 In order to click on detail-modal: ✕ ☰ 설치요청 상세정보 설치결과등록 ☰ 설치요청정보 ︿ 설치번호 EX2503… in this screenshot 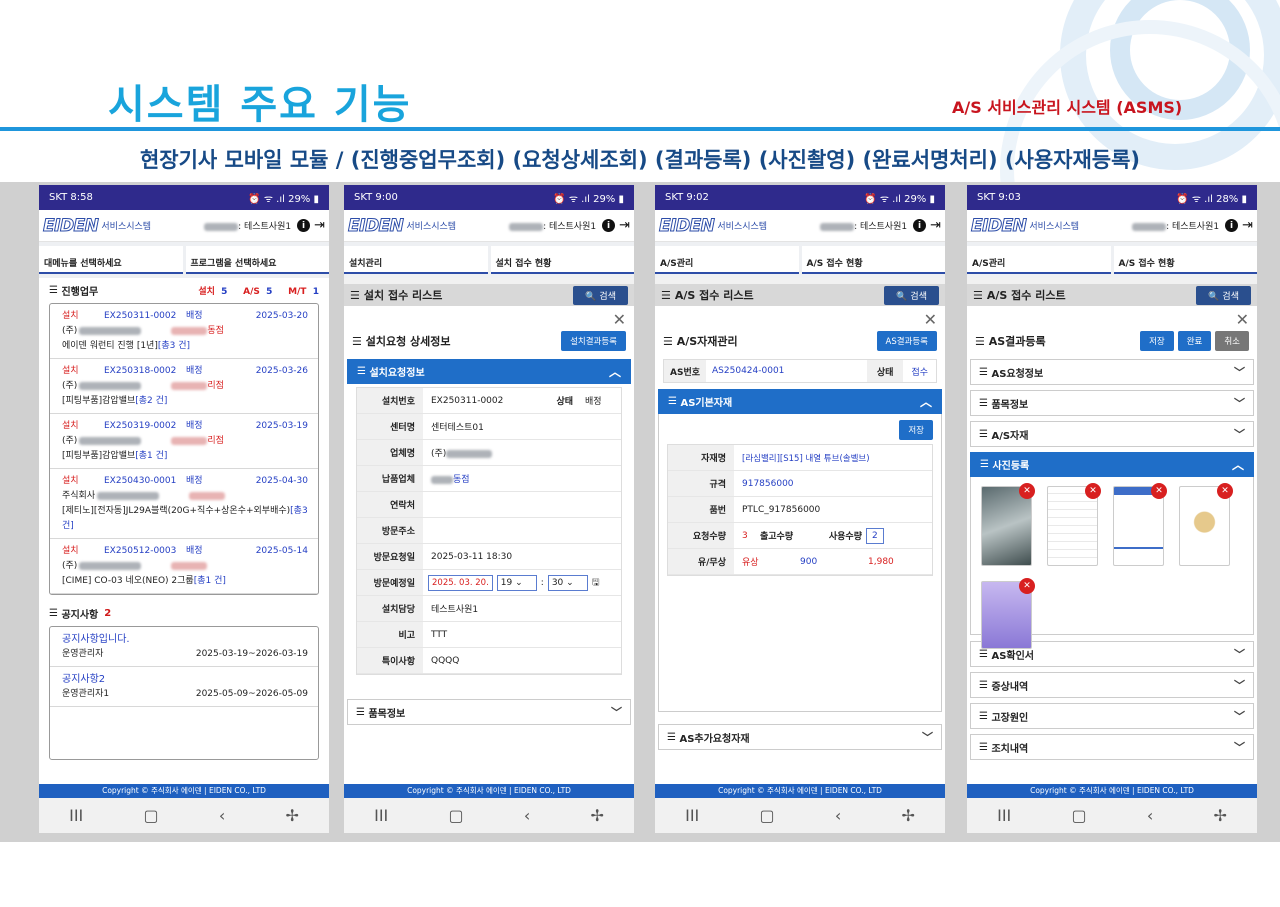, I will do `click(489, 545)`.